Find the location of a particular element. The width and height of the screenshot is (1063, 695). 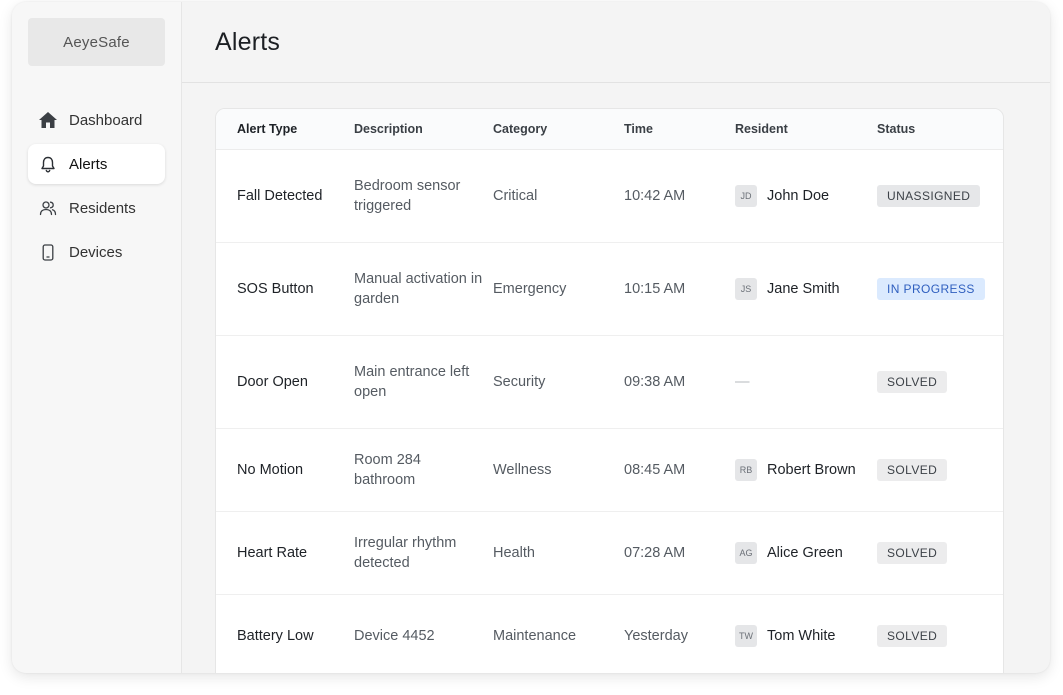

alert-type: SOS Button is located at coordinates (285, 289).